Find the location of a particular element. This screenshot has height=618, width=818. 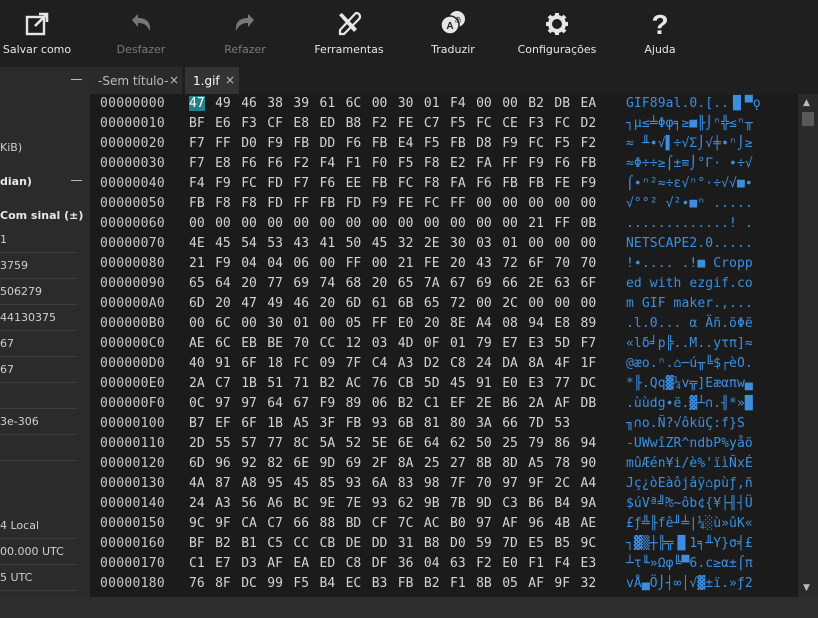

hex-byte: 2C is located at coordinates (510, 303).